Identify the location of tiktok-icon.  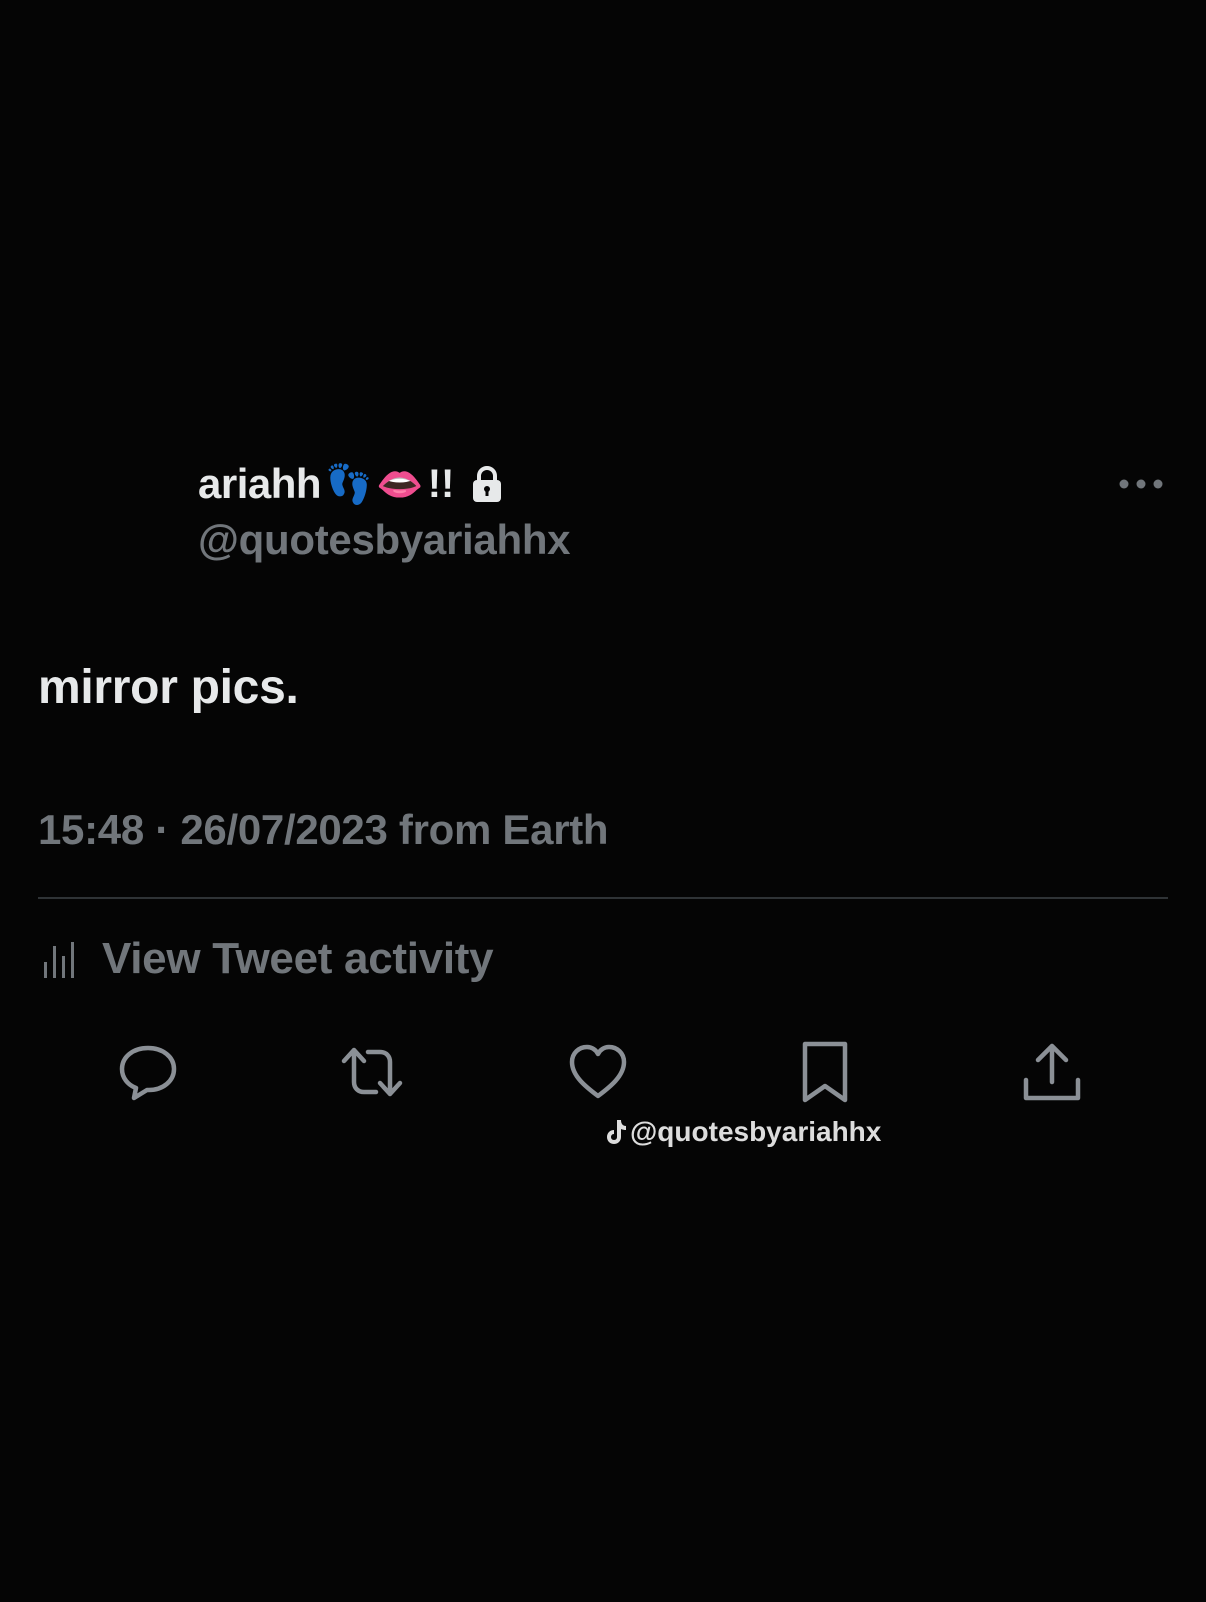
(616, 1132).